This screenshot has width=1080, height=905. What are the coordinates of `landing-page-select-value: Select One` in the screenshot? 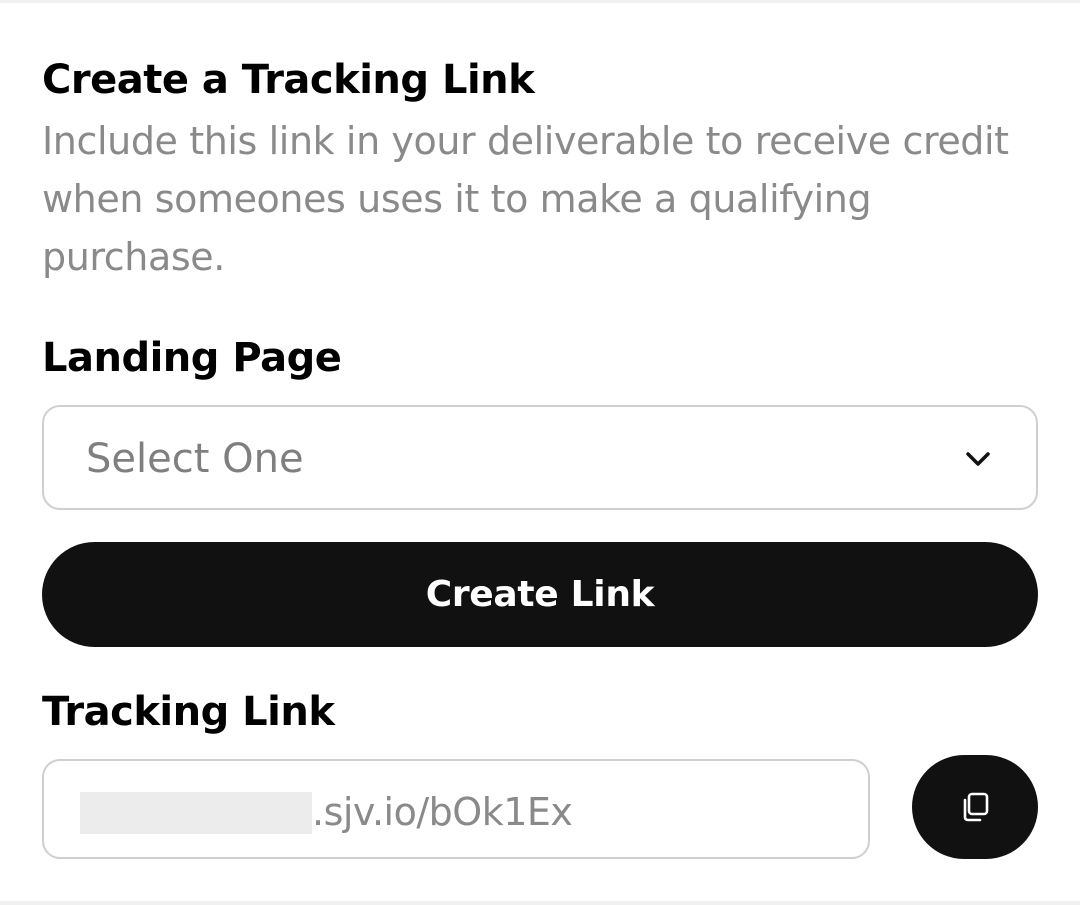 It's located at (195, 459).